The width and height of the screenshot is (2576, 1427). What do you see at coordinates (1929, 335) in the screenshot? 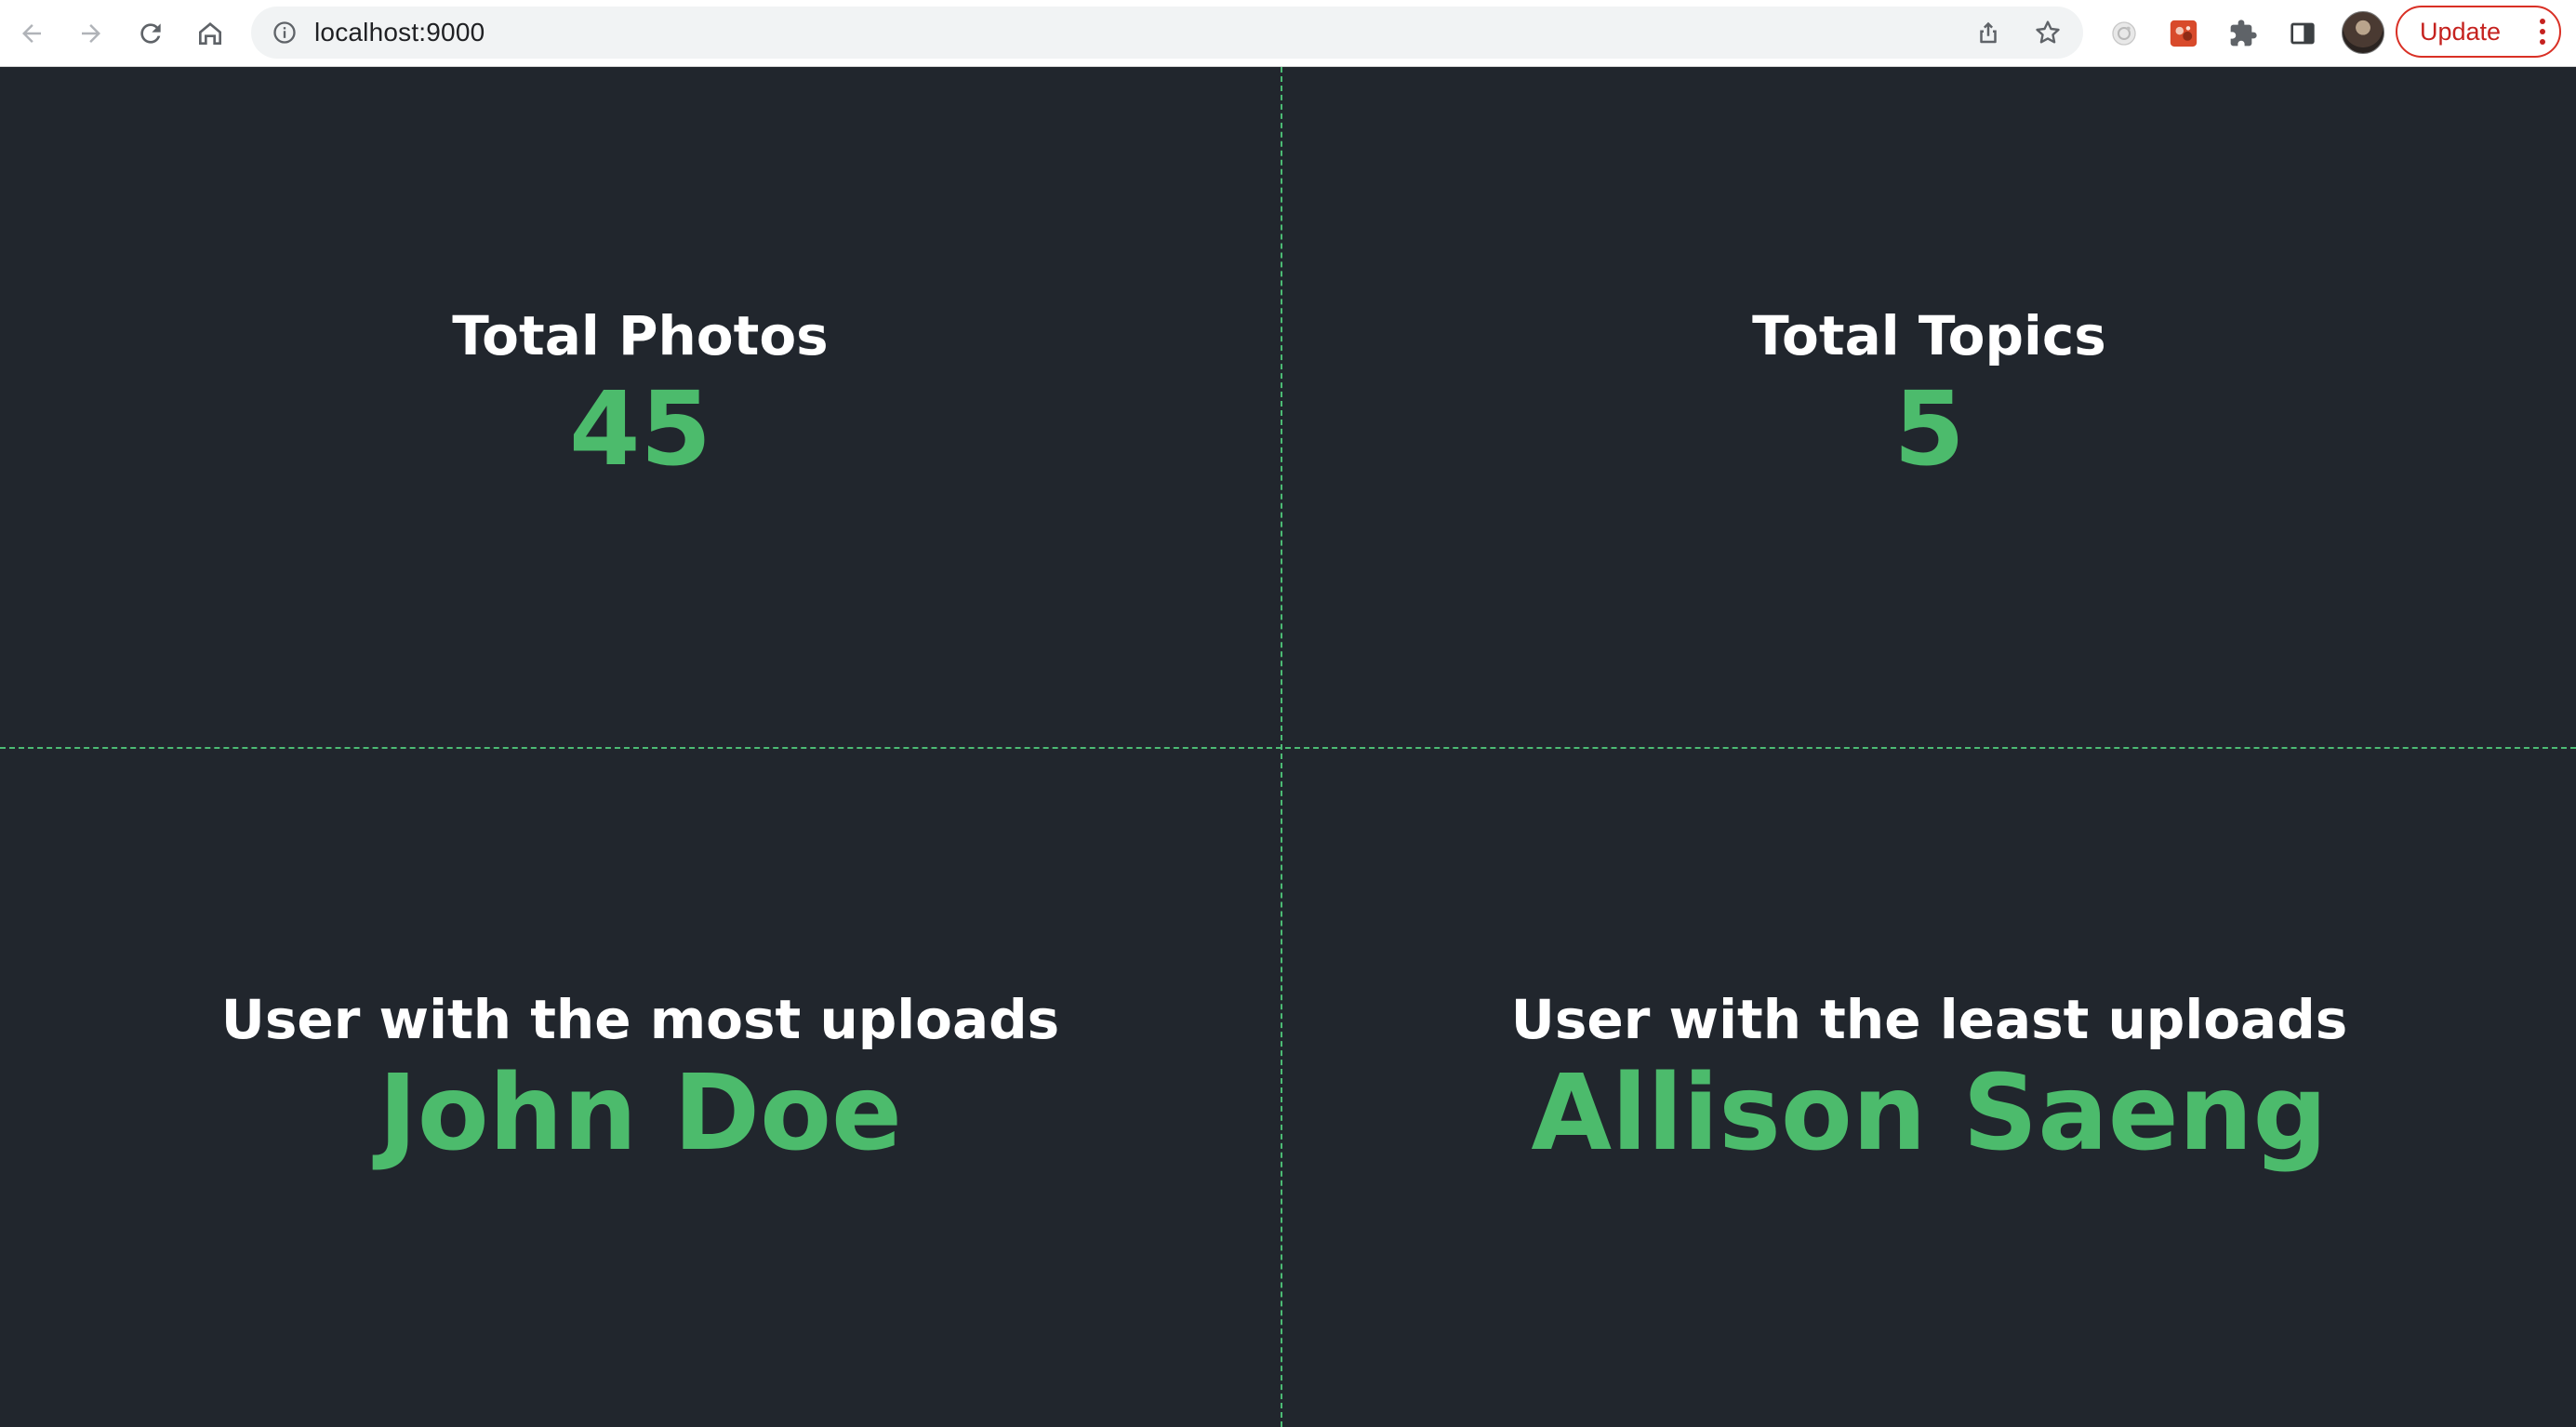
I see `total-topics-label: Total Topics` at bounding box center [1929, 335].